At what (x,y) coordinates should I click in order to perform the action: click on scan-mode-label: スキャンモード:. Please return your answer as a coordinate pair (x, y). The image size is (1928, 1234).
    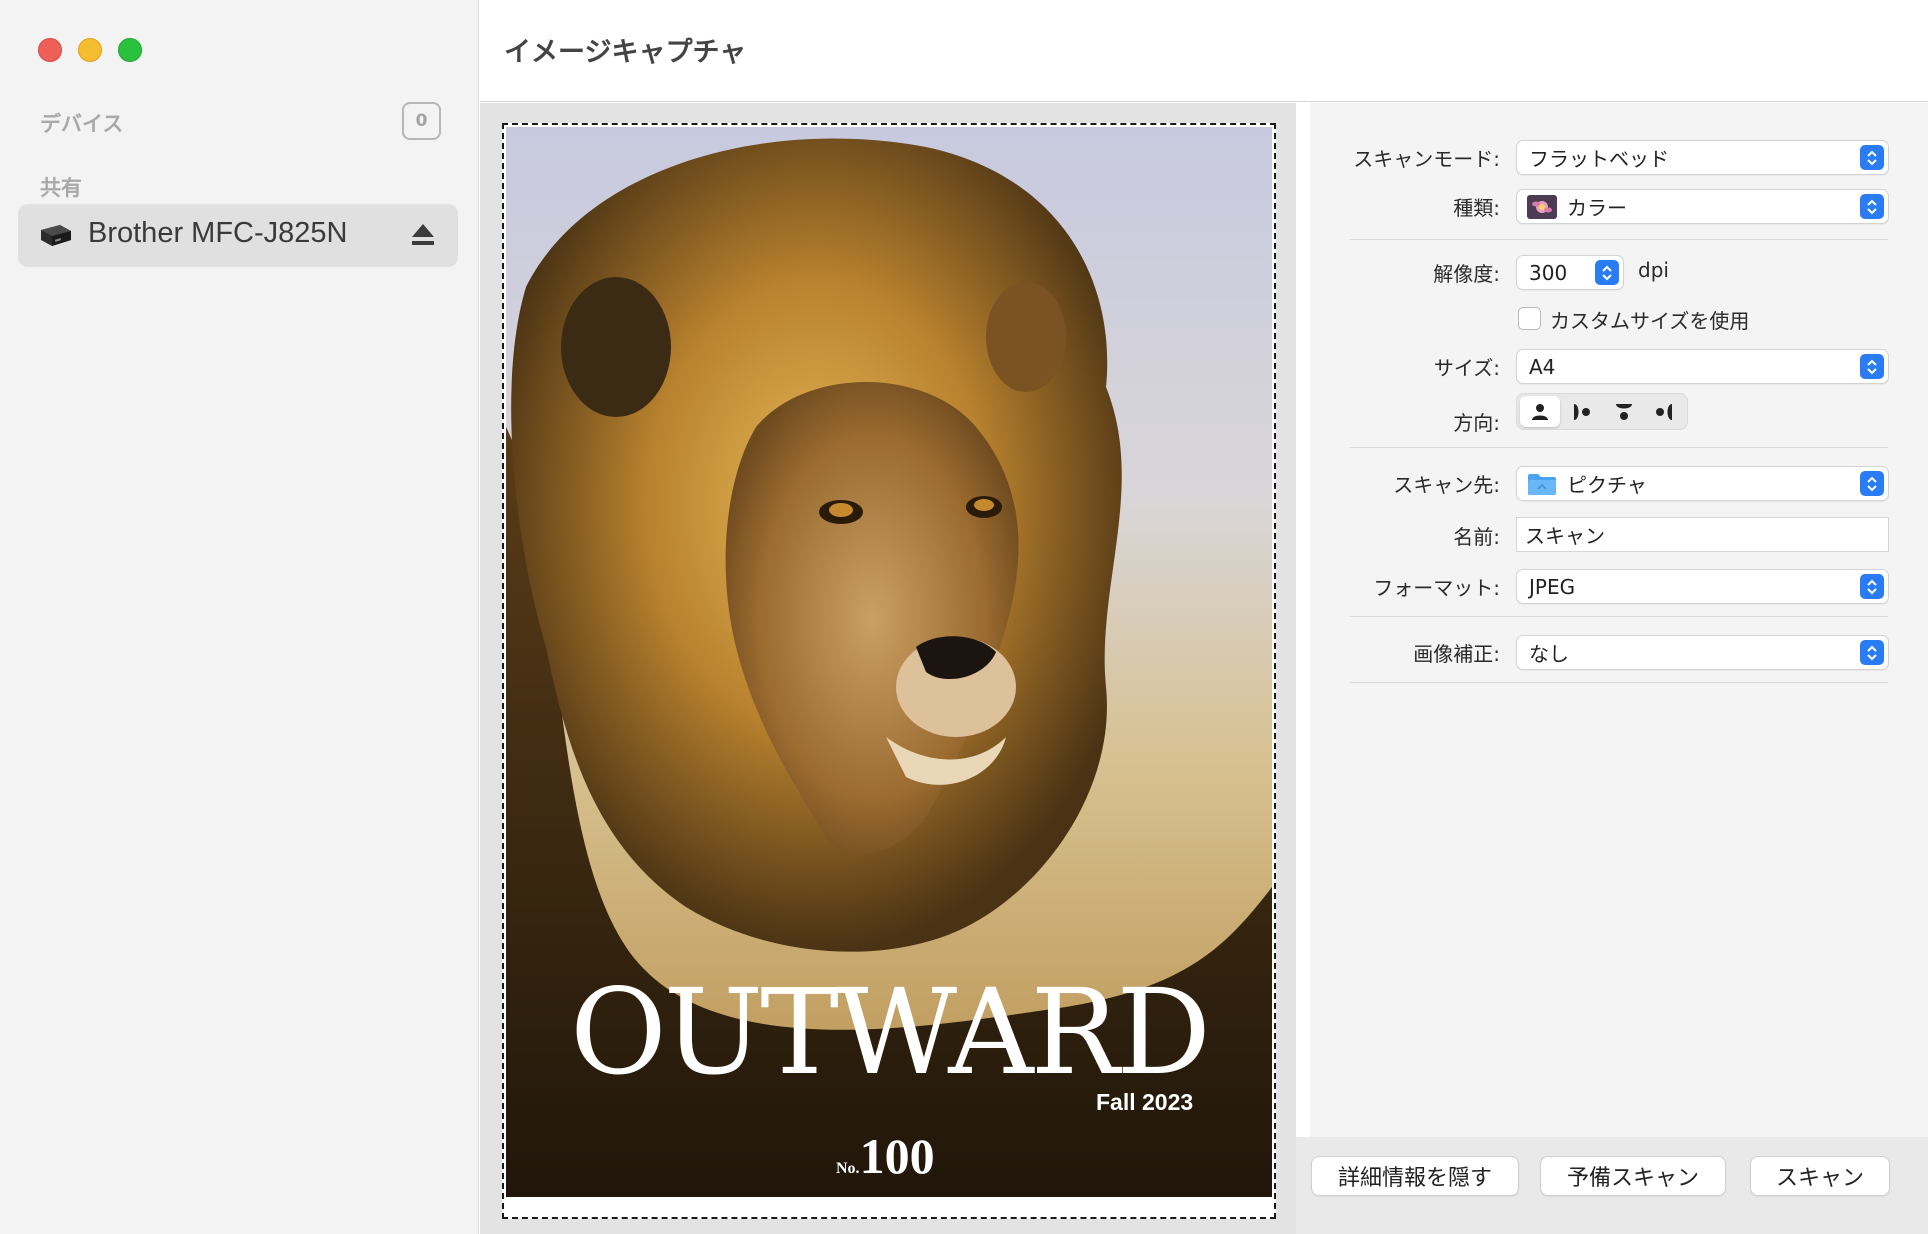
    Looking at the image, I should click on (1426, 159).